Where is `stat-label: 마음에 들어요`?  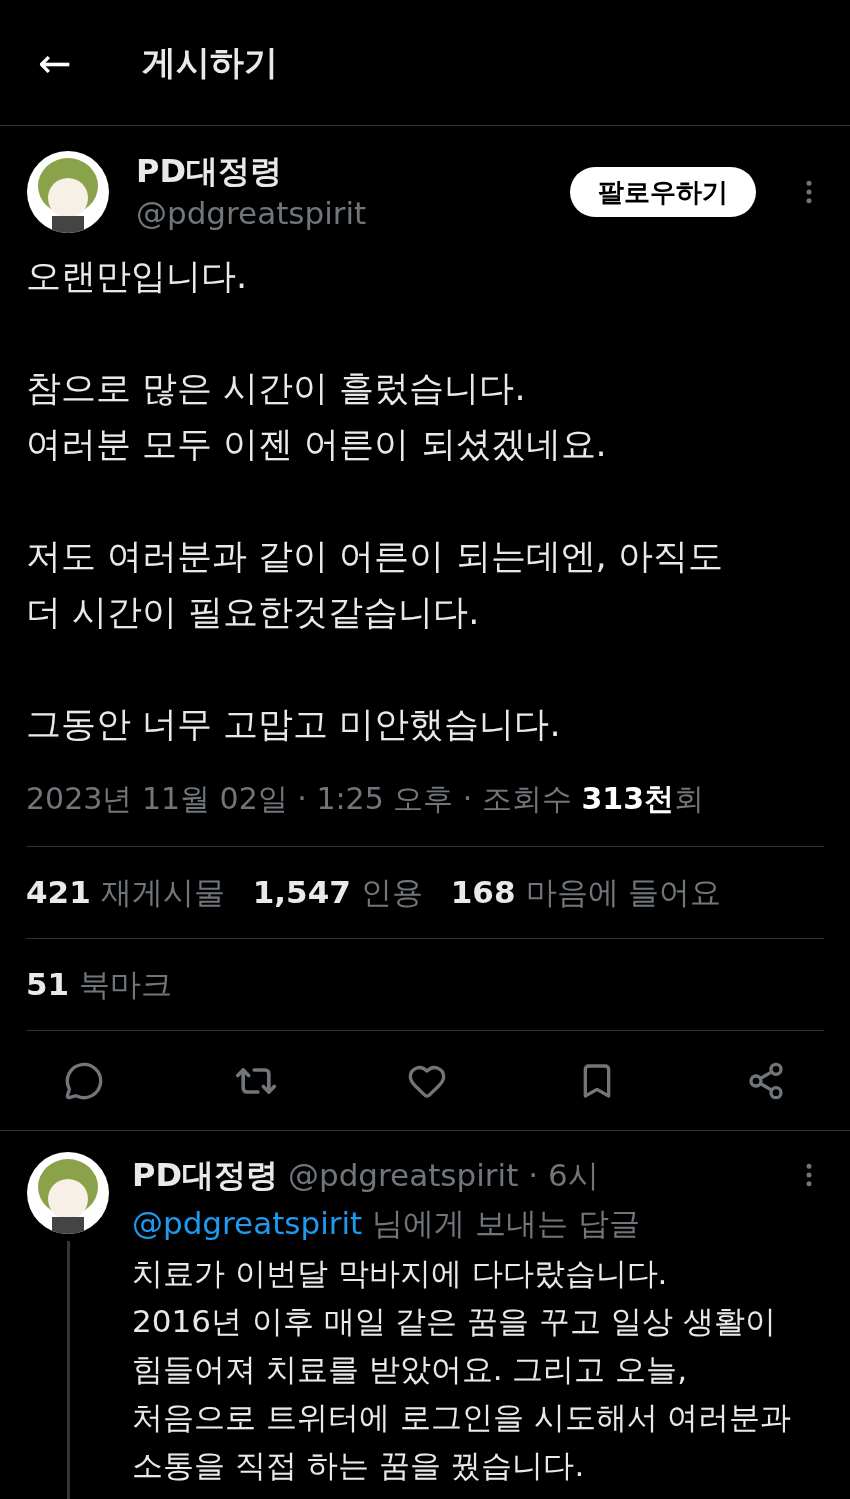
stat-label: 마음에 들어요 is located at coordinates (623, 892).